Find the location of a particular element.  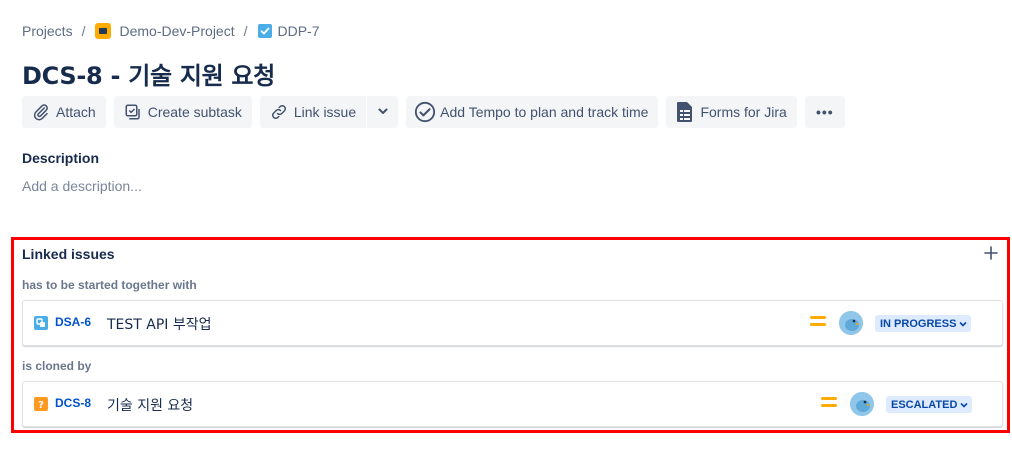

breadcrumb: Projects / Demo-Dev-Project / DDP-7 is located at coordinates (171, 31).